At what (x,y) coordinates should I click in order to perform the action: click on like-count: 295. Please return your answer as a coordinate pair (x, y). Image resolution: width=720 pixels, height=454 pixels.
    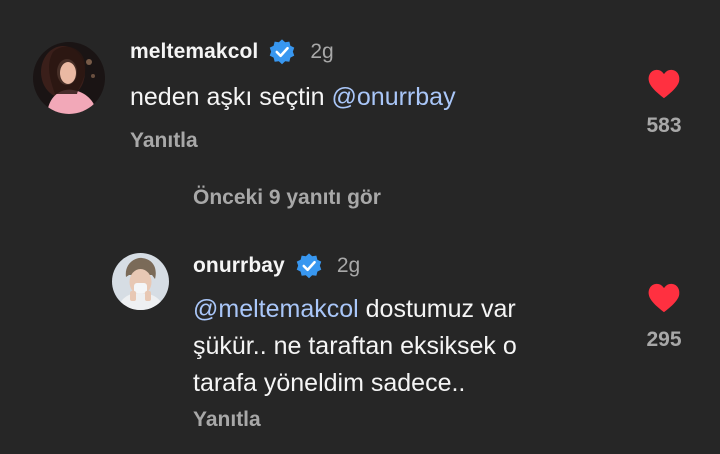
    Looking at the image, I should click on (664, 339).